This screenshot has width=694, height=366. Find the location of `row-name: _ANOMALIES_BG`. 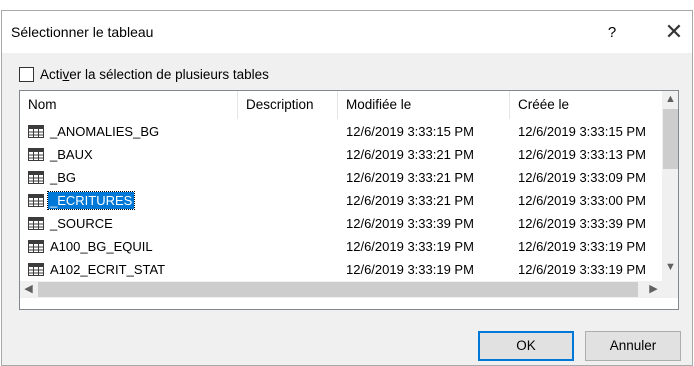

row-name: _ANOMALIES_BG is located at coordinates (105, 131).